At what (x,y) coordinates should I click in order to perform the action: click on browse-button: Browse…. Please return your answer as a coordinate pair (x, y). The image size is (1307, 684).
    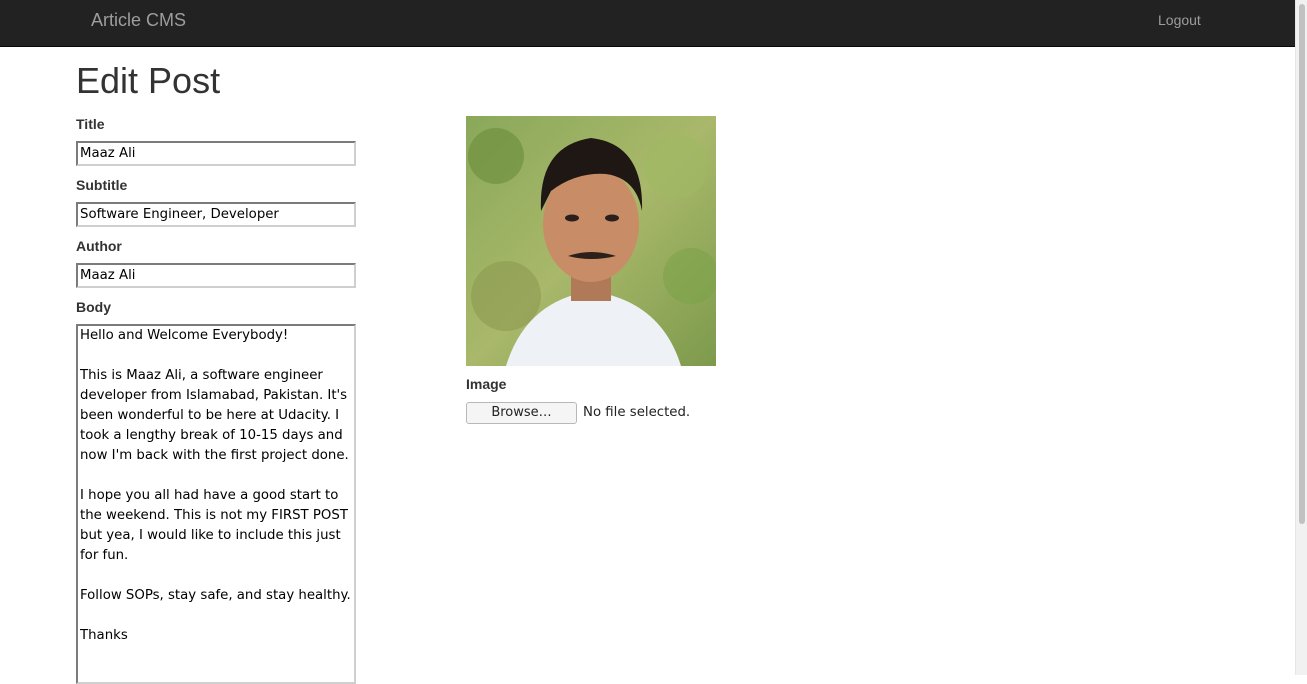
    Looking at the image, I should click on (521, 413).